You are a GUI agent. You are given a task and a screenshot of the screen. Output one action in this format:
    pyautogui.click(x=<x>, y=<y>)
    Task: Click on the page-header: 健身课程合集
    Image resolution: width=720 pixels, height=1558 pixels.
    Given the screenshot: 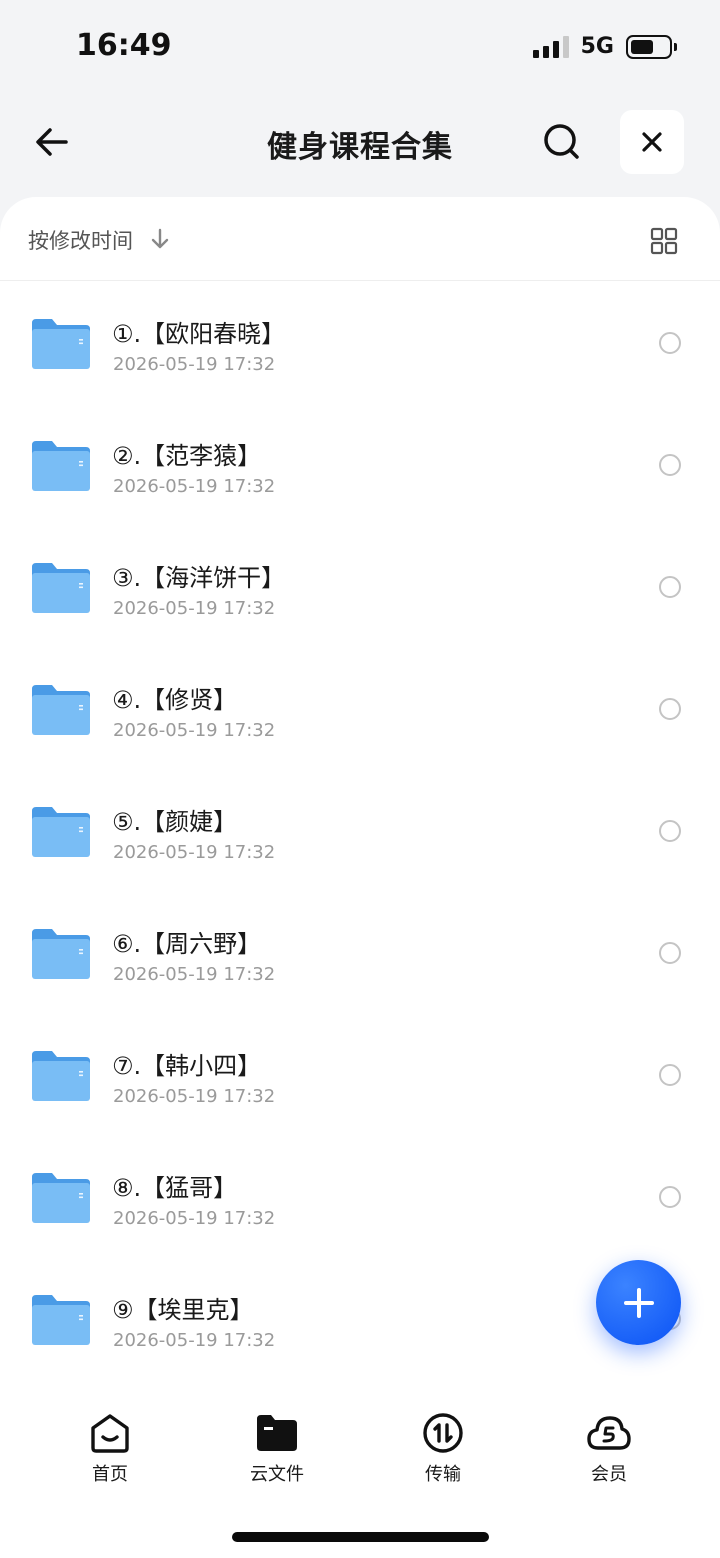 What is the action you would take?
    pyautogui.click(x=360, y=142)
    